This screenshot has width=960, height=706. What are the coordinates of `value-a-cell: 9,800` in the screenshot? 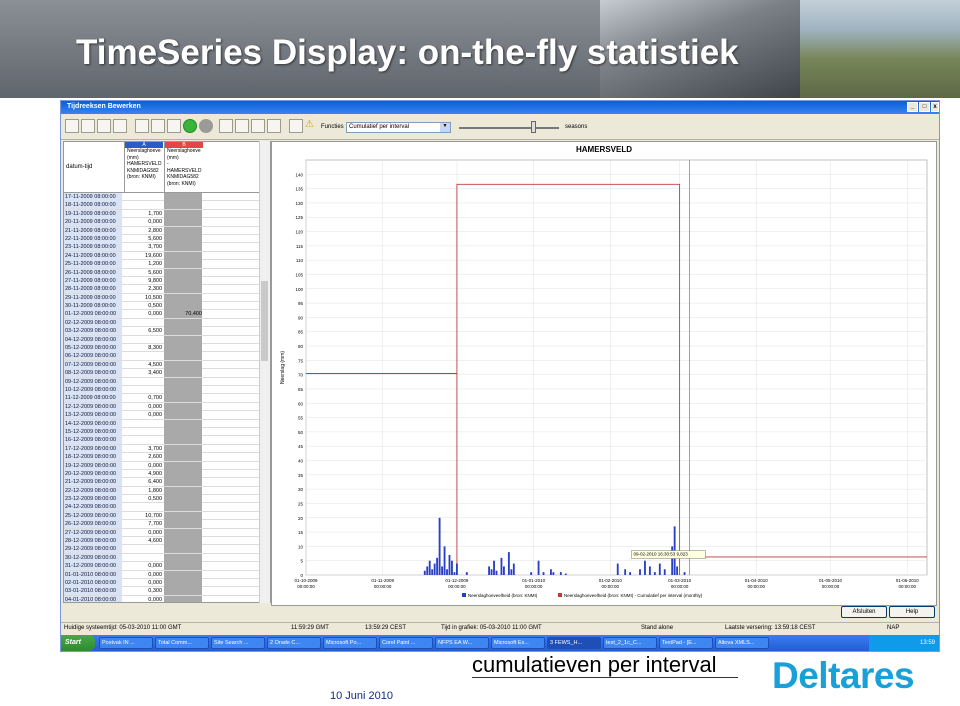 It's located at (143, 281).